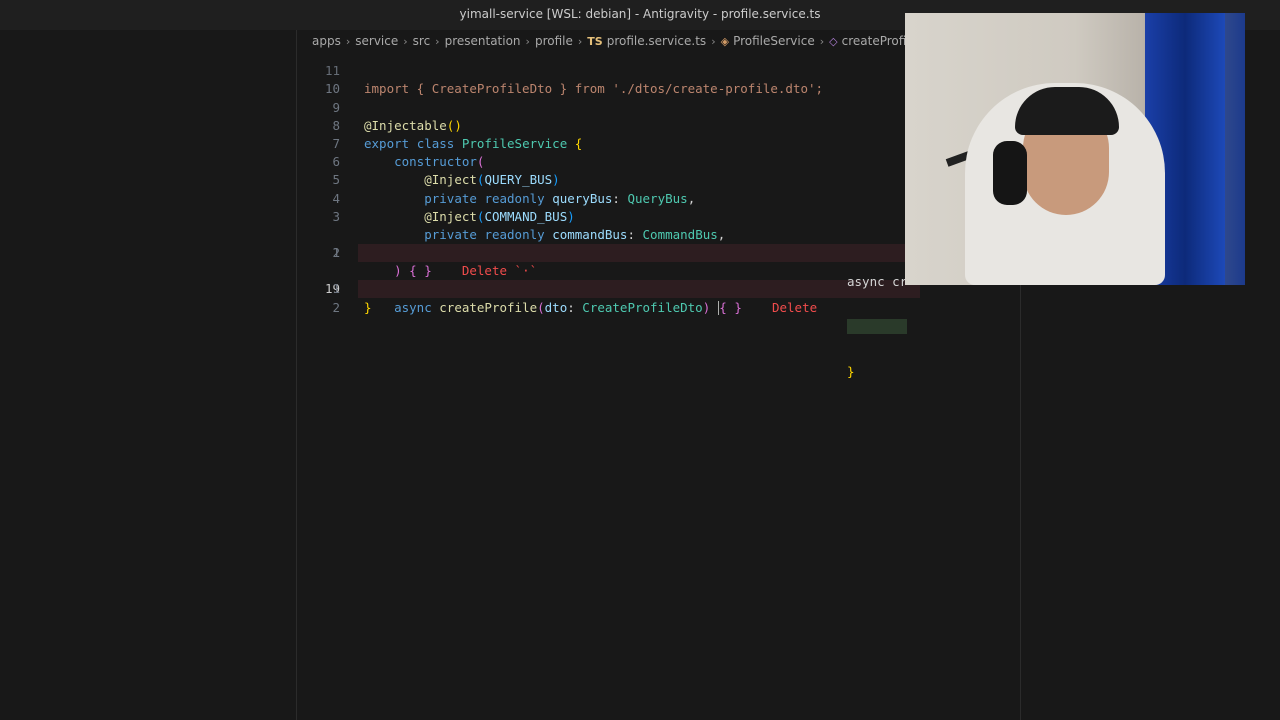 The height and width of the screenshot is (720, 1280). Describe the element at coordinates (1010, 173) in the screenshot. I see `microphone` at that location.